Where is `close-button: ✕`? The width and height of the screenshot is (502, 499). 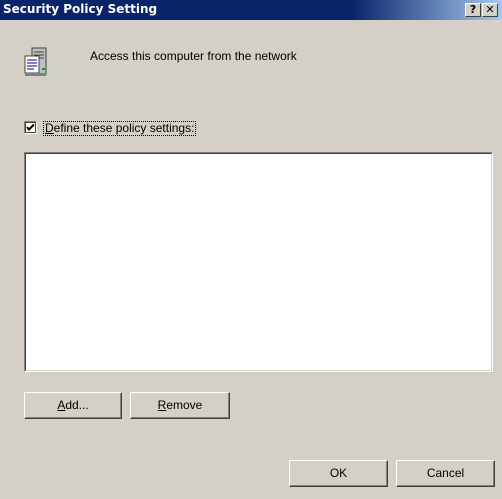 close-button: ✕ is located at coordinates (490, 10).